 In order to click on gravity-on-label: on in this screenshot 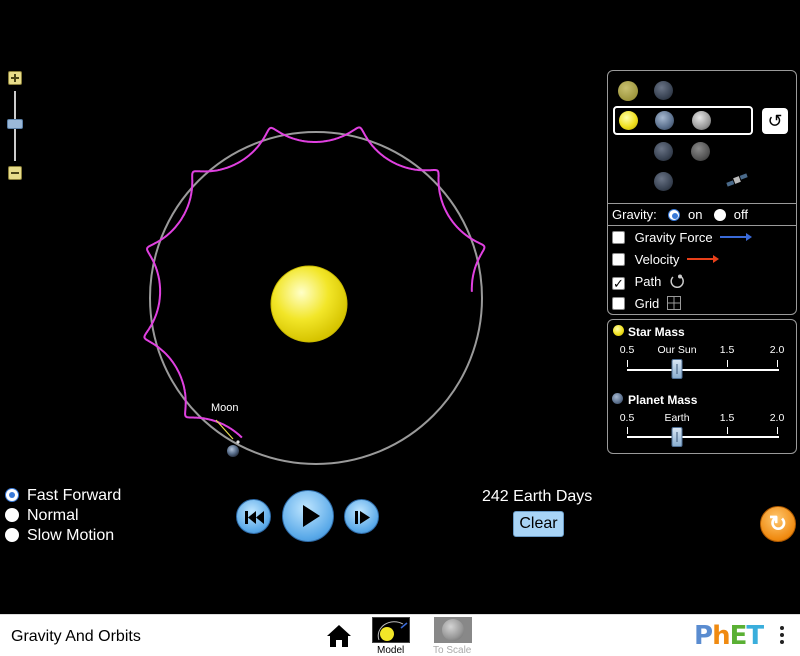, I will do `click(695, 214)`.